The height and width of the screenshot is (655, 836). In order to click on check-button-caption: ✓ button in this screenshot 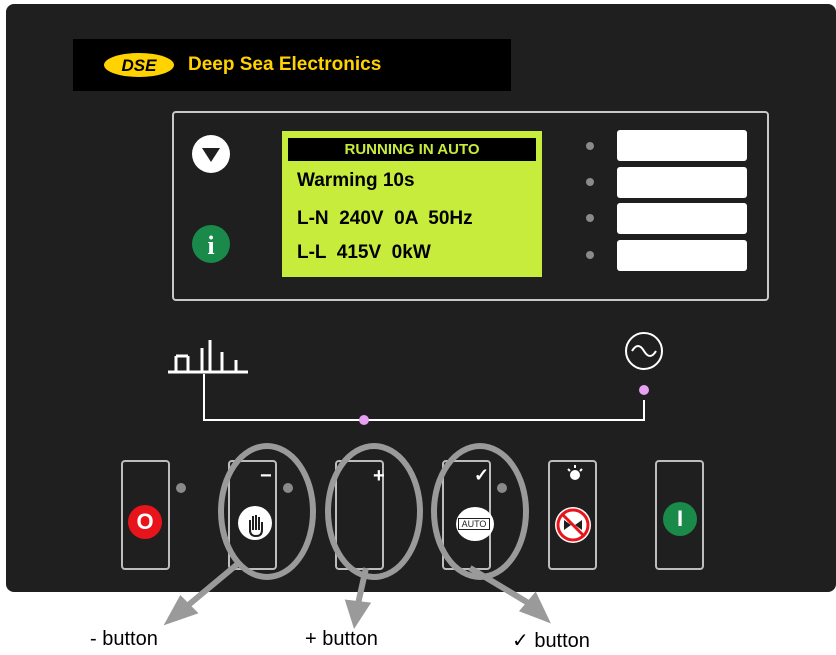, I will do `click(551, 641)`.